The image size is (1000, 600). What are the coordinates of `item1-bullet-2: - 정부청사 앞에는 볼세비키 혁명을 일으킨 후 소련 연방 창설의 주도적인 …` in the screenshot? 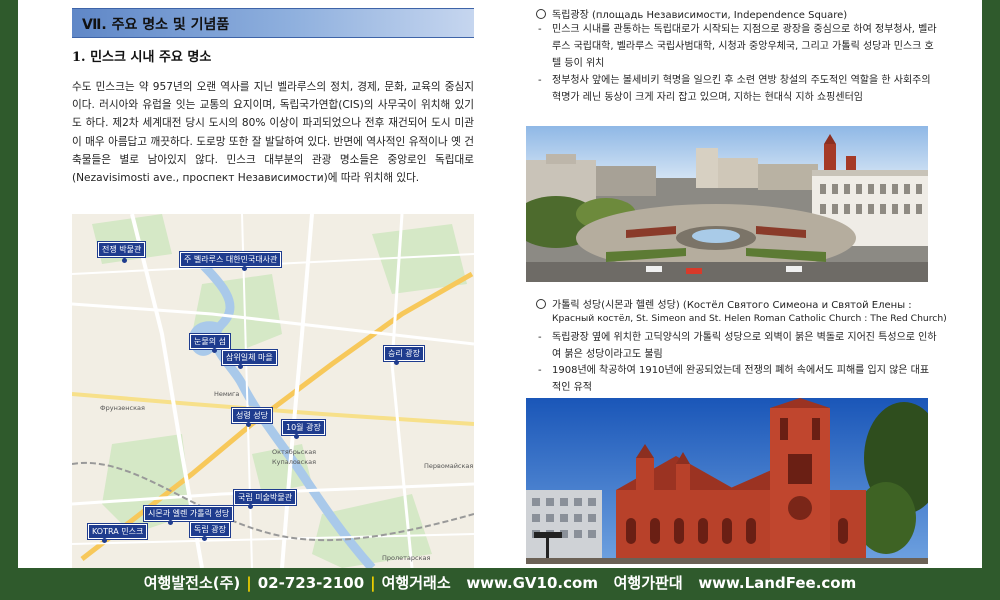 It's located at (738, 89).